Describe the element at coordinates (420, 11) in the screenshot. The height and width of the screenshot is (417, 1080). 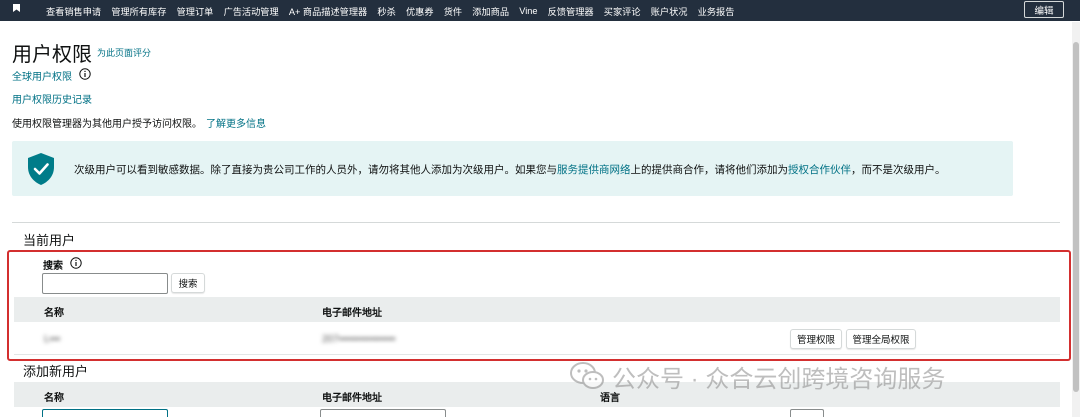
I see `nav-item-coupons: 优惠券` at that location.